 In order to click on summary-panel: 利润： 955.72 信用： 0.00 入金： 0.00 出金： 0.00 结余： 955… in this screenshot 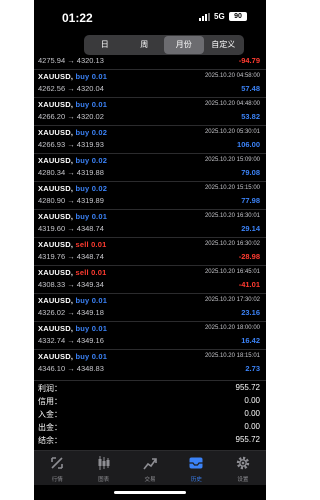, I will do `click(150, 413)`.